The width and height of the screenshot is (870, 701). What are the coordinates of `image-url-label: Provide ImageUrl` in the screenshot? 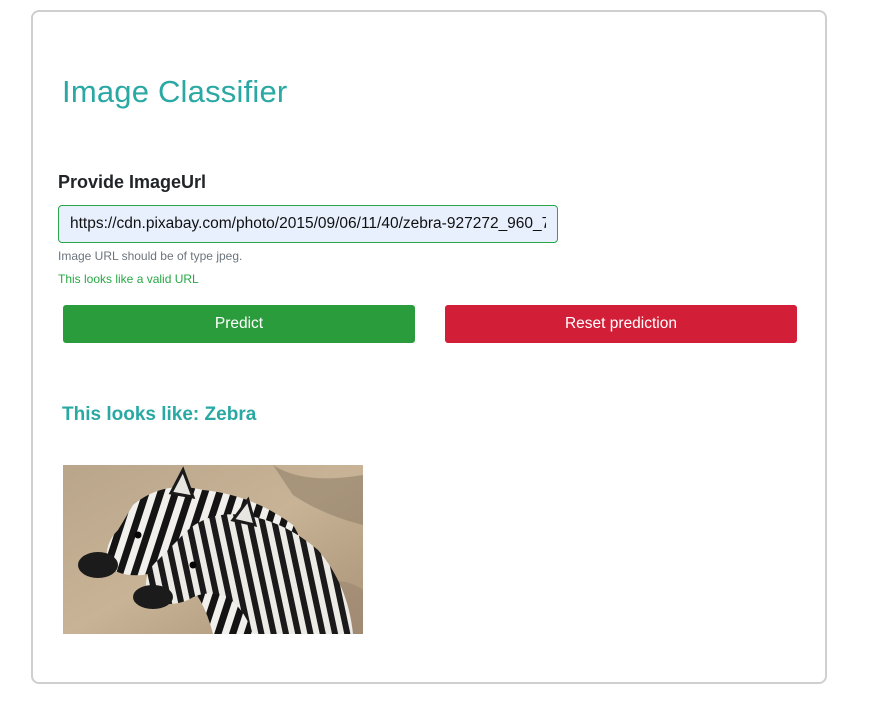 It's located at (132, 182).